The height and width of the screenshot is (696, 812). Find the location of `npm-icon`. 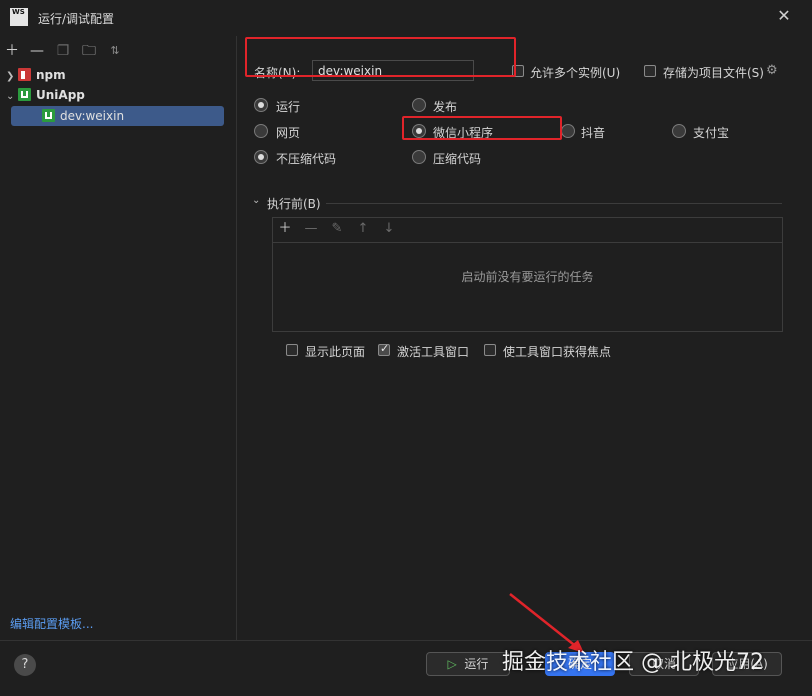

npm-icon is located at coordinates (24, 74).